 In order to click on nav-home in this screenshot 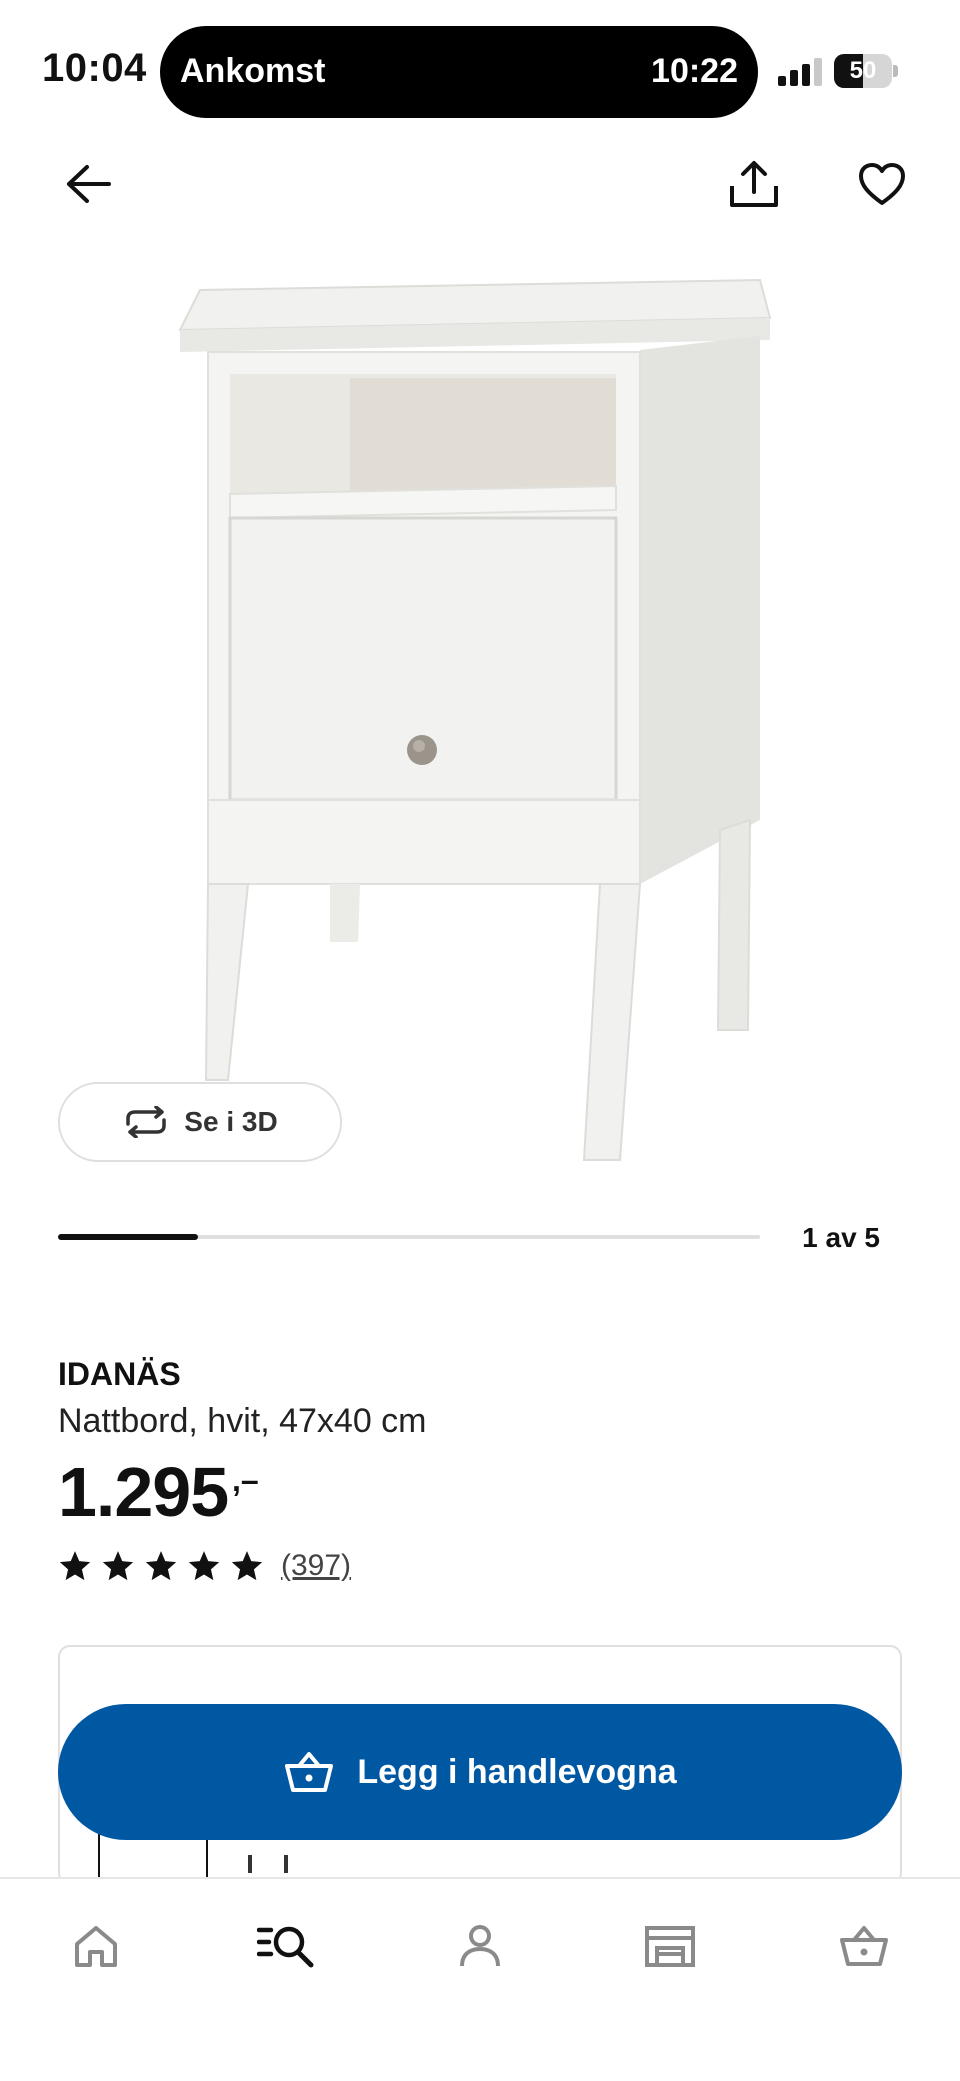, I will do `click(96, 1946)`.